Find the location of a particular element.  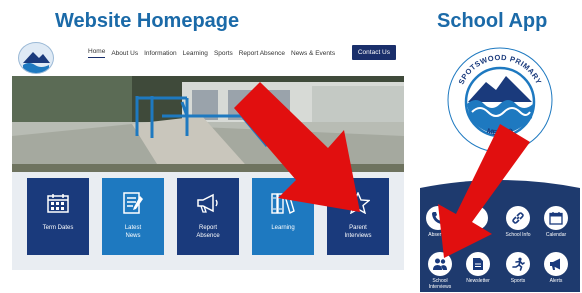

school-logo is located at coordinates (36, 58).